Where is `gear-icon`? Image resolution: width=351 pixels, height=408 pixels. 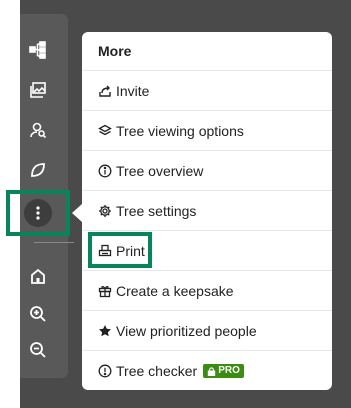
gear-icon is located at coordinates (105, 211).